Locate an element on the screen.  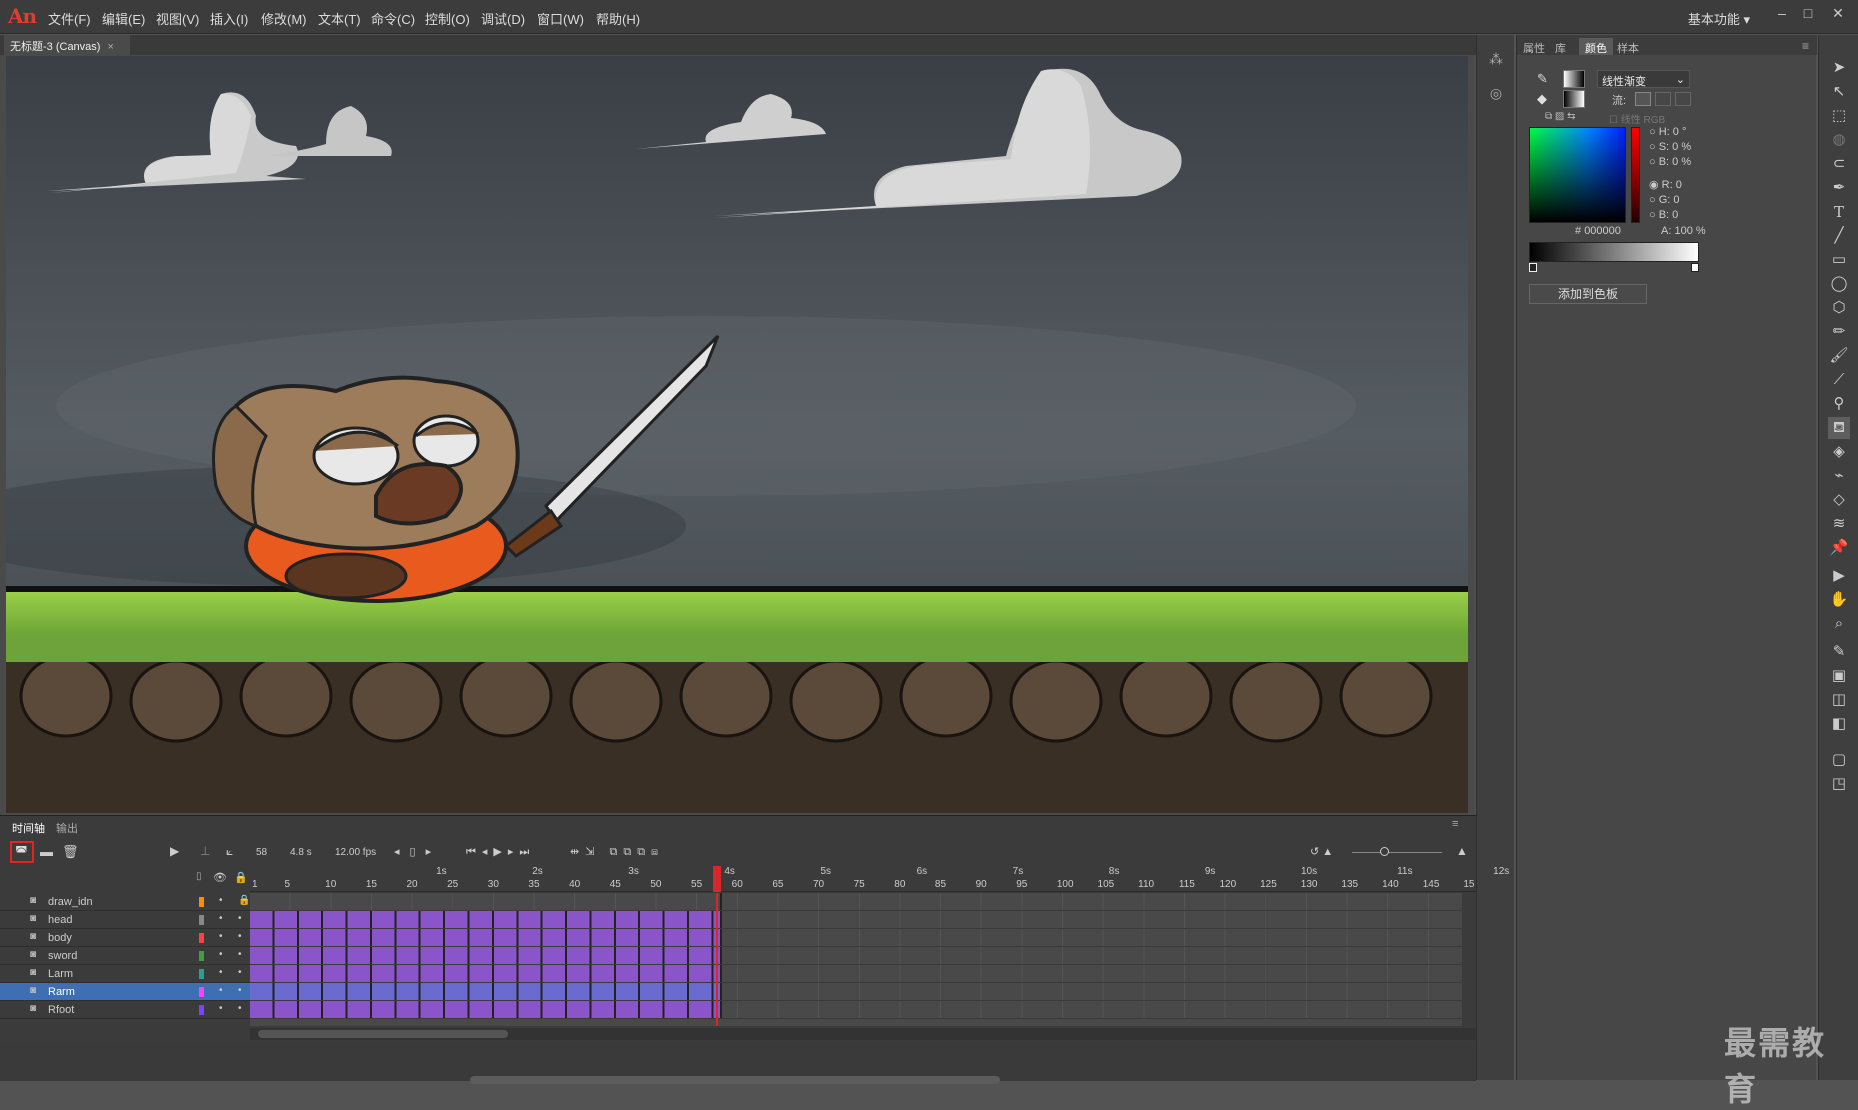
gradient-bar is located at coordinates (1614, 252).